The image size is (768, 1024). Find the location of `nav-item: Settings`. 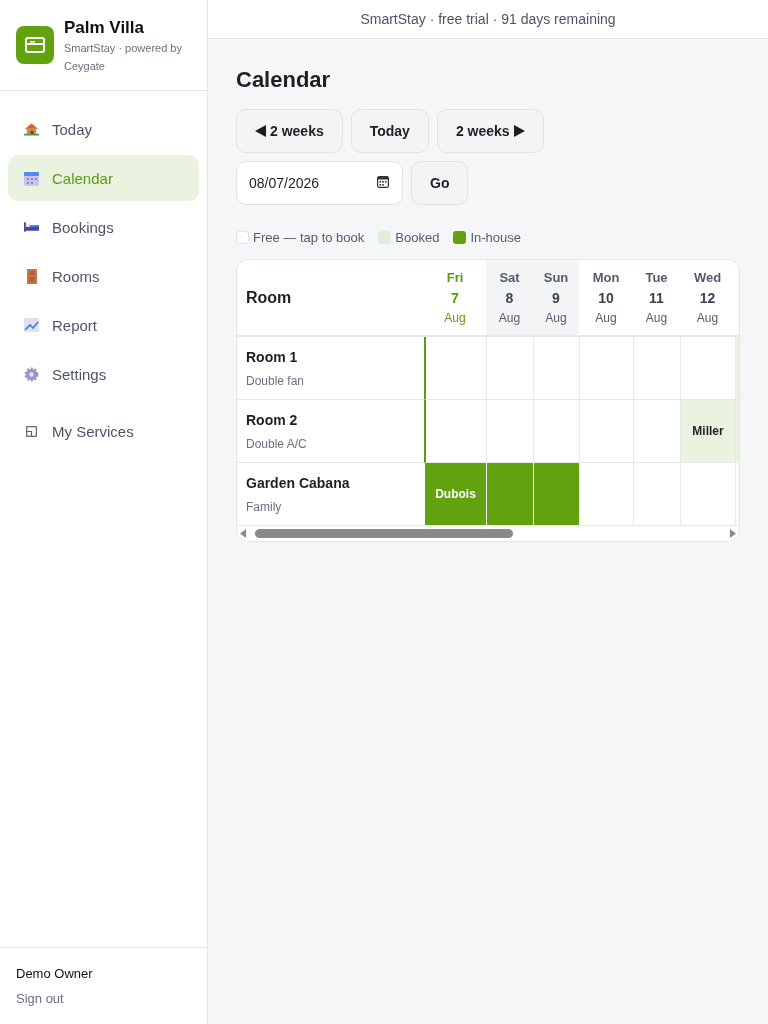

nav-item: Settings is located at coordinates (103, 374).